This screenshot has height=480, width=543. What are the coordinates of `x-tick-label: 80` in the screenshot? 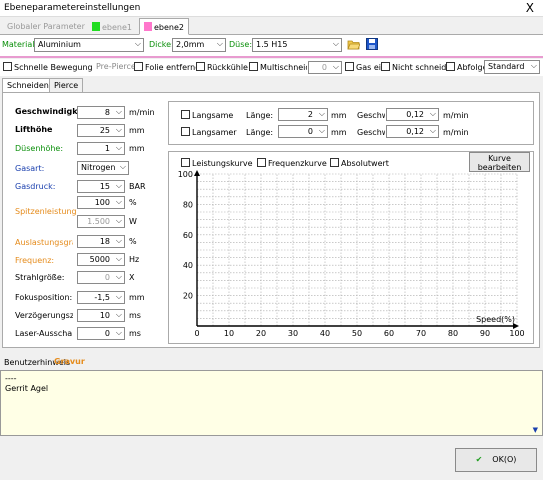 It's located at (453, 333).